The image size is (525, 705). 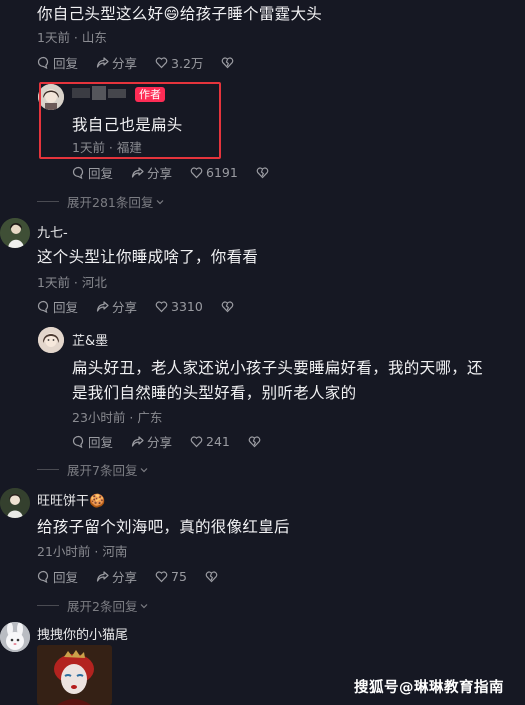 What do you see at coordinates (82, 633) in the screenshot?
I see `username: 拽拽你的小猫尾` at bounding box center [82, 633].